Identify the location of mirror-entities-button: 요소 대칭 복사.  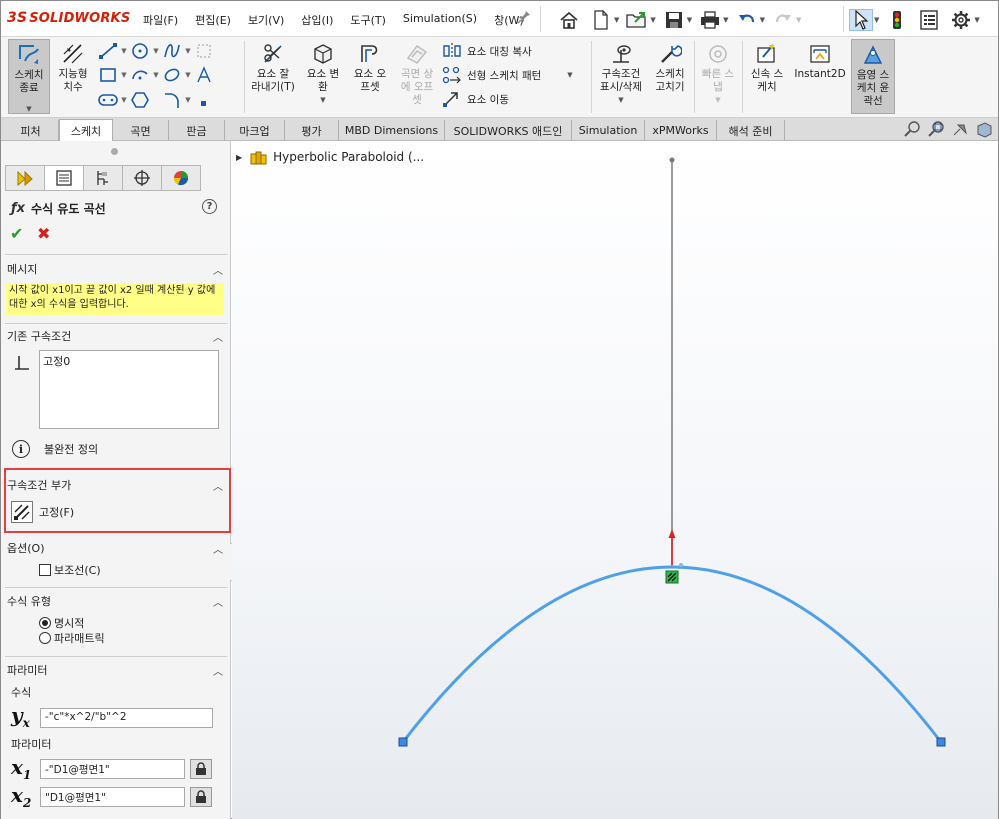
(507, 51).